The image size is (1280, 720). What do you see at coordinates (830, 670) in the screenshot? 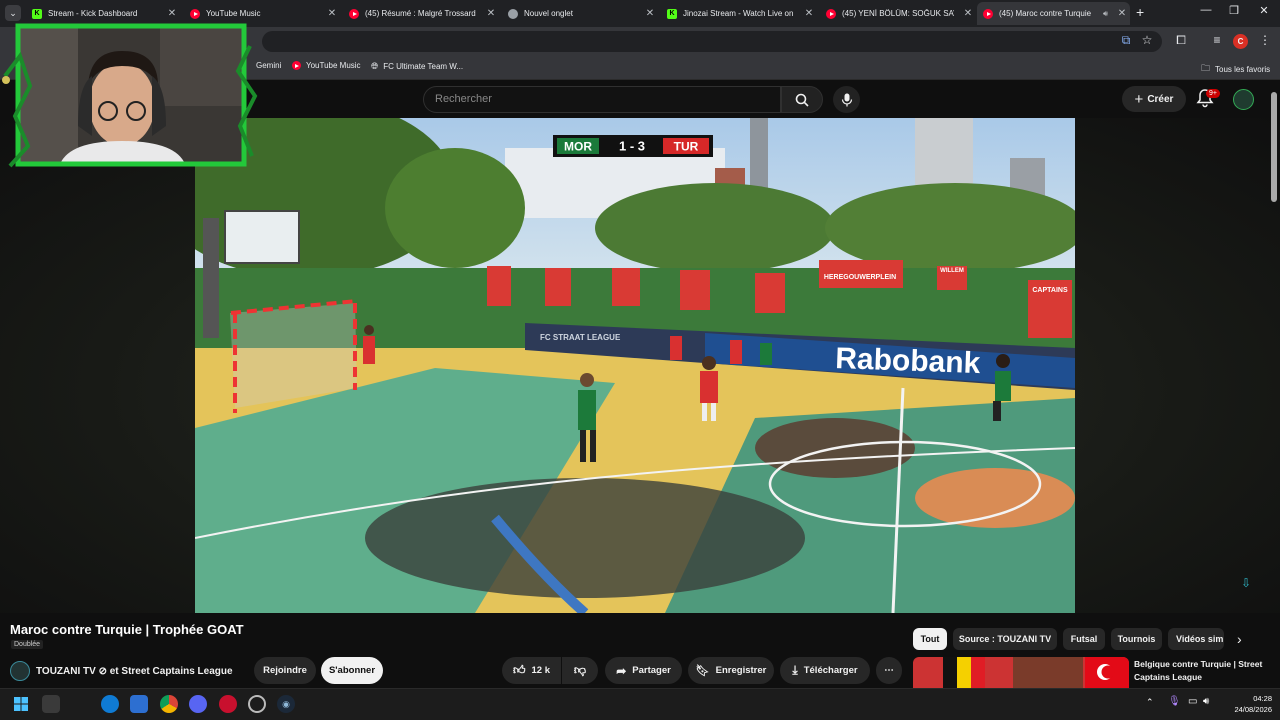
I see `download-label: Télécharger` at bounding box center [830, 670].